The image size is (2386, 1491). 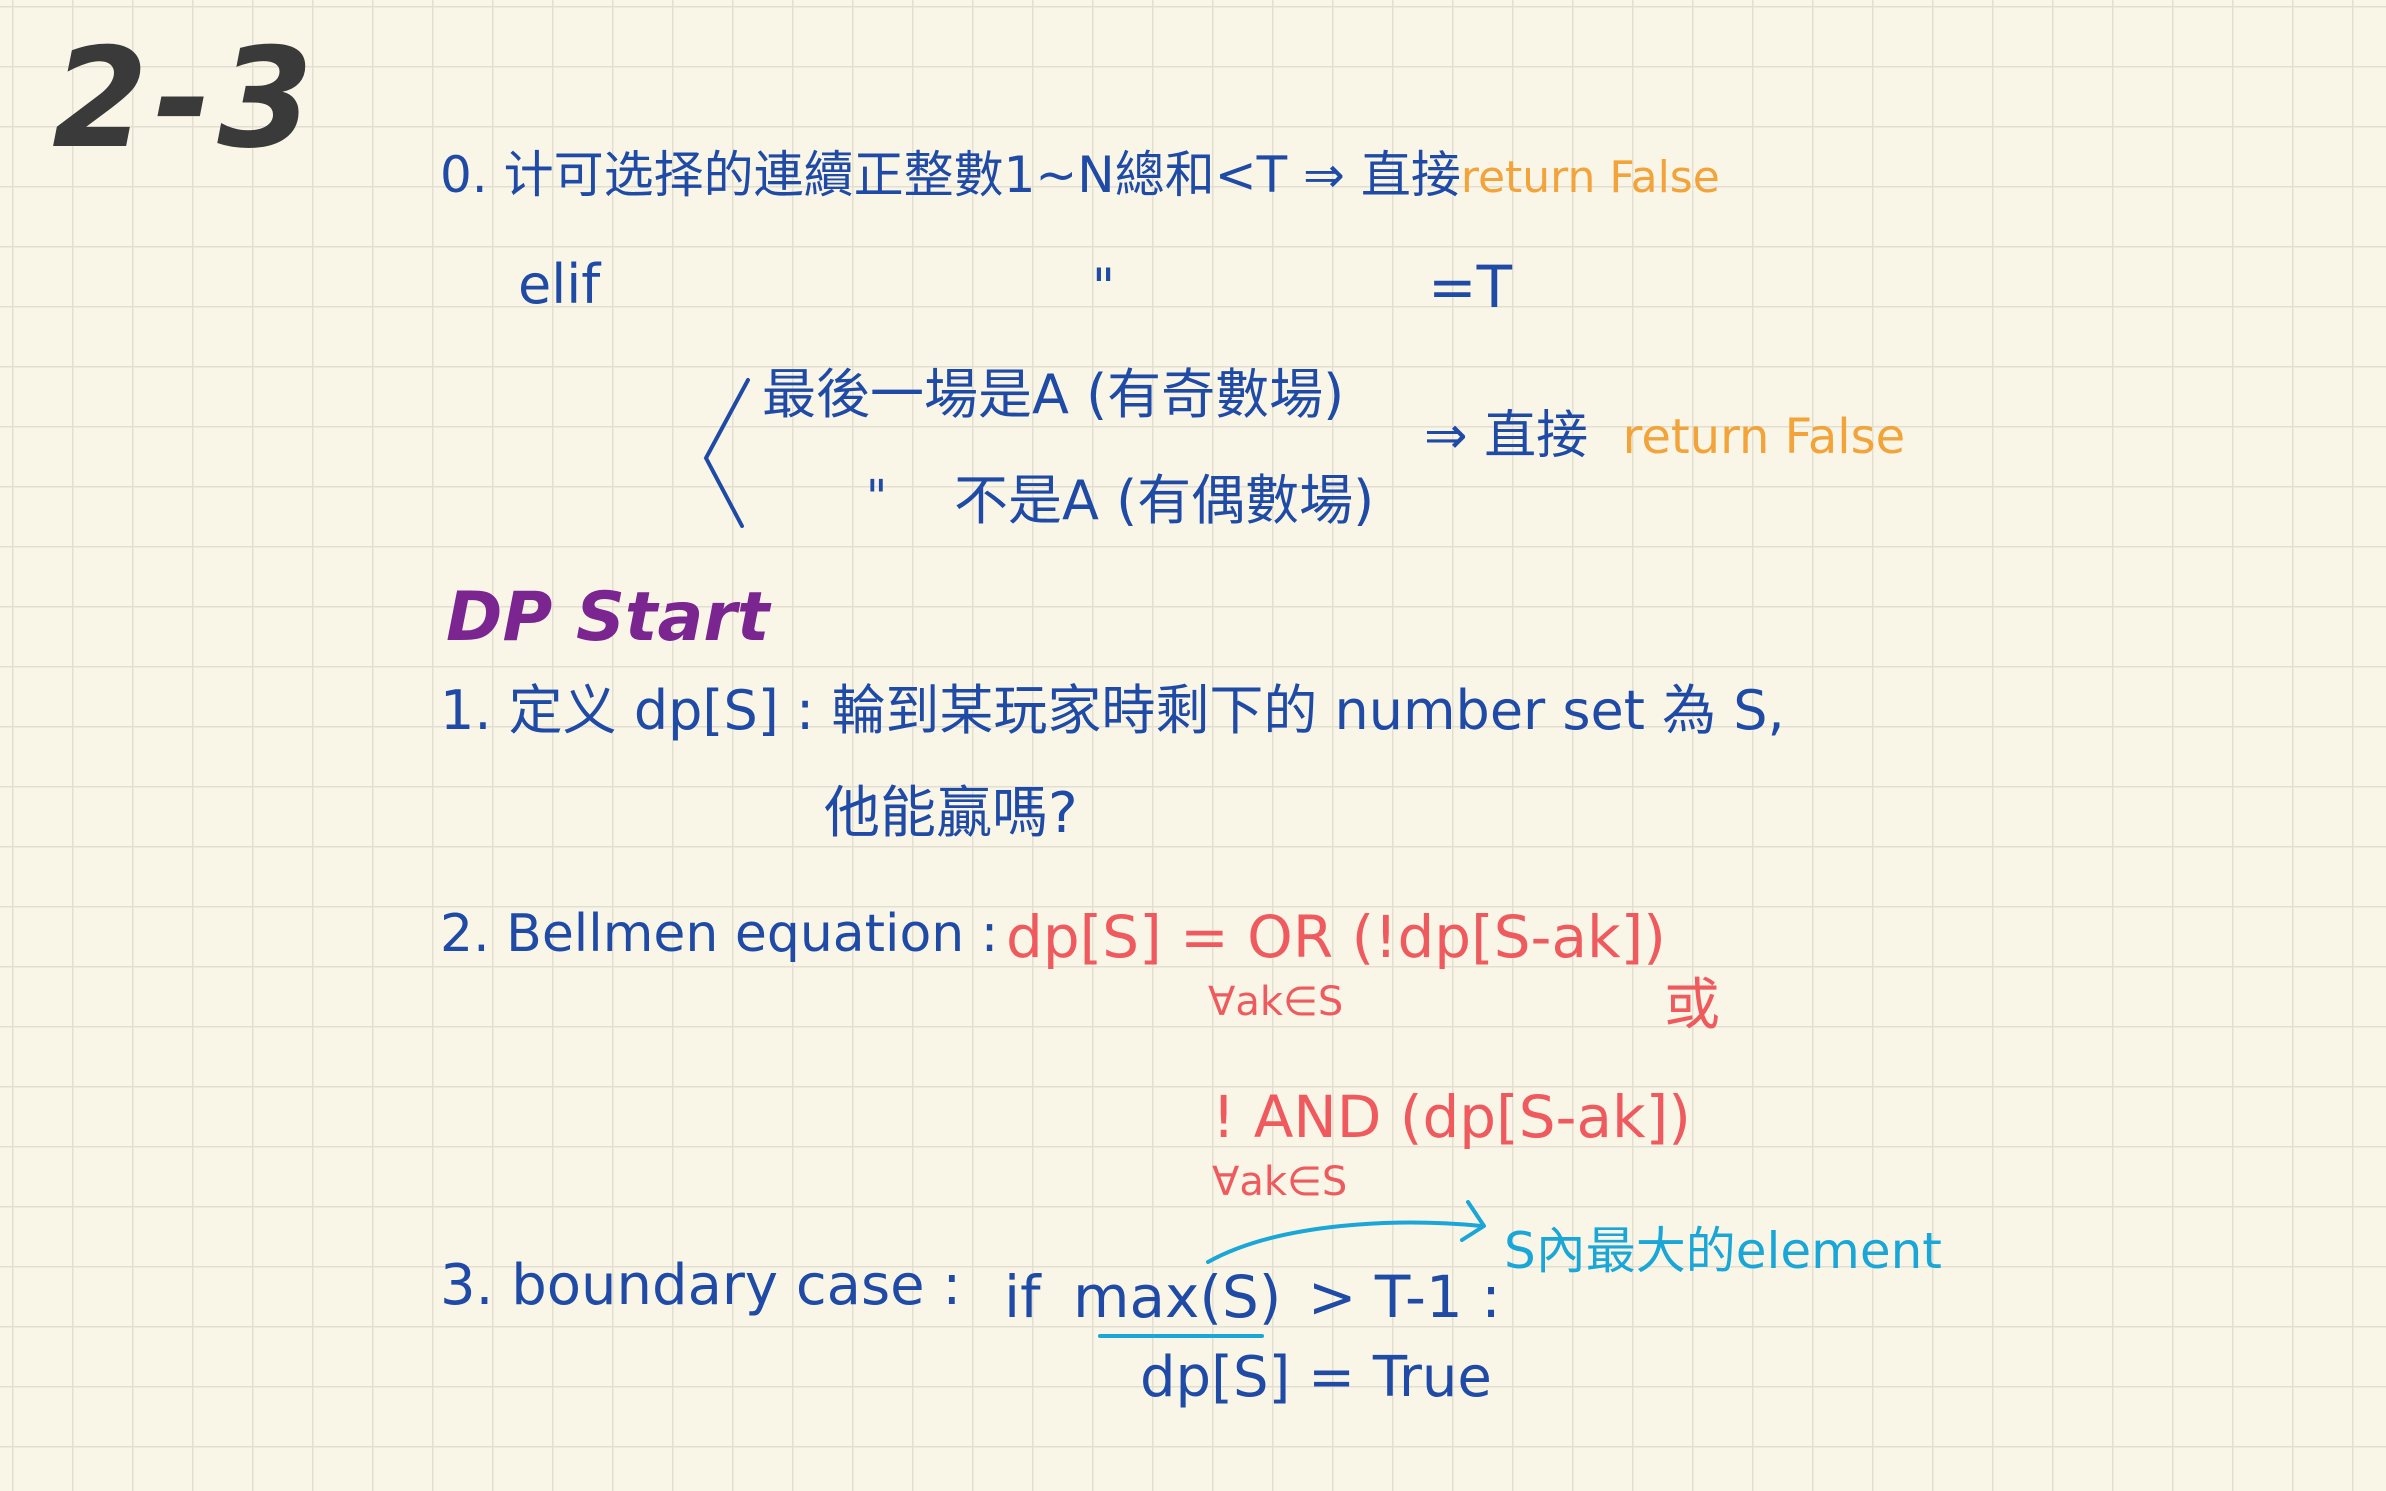 I want to click on step3-note: S內最大的element, so click(x=1723, y=1251).